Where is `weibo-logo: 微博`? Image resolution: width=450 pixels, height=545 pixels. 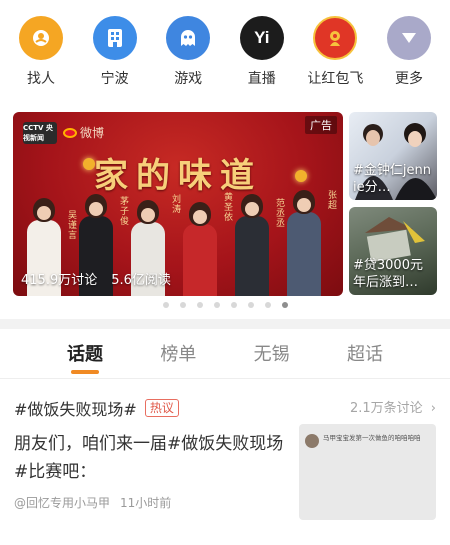 weibo-logo: 微博 is located at coordinates (83, 132).